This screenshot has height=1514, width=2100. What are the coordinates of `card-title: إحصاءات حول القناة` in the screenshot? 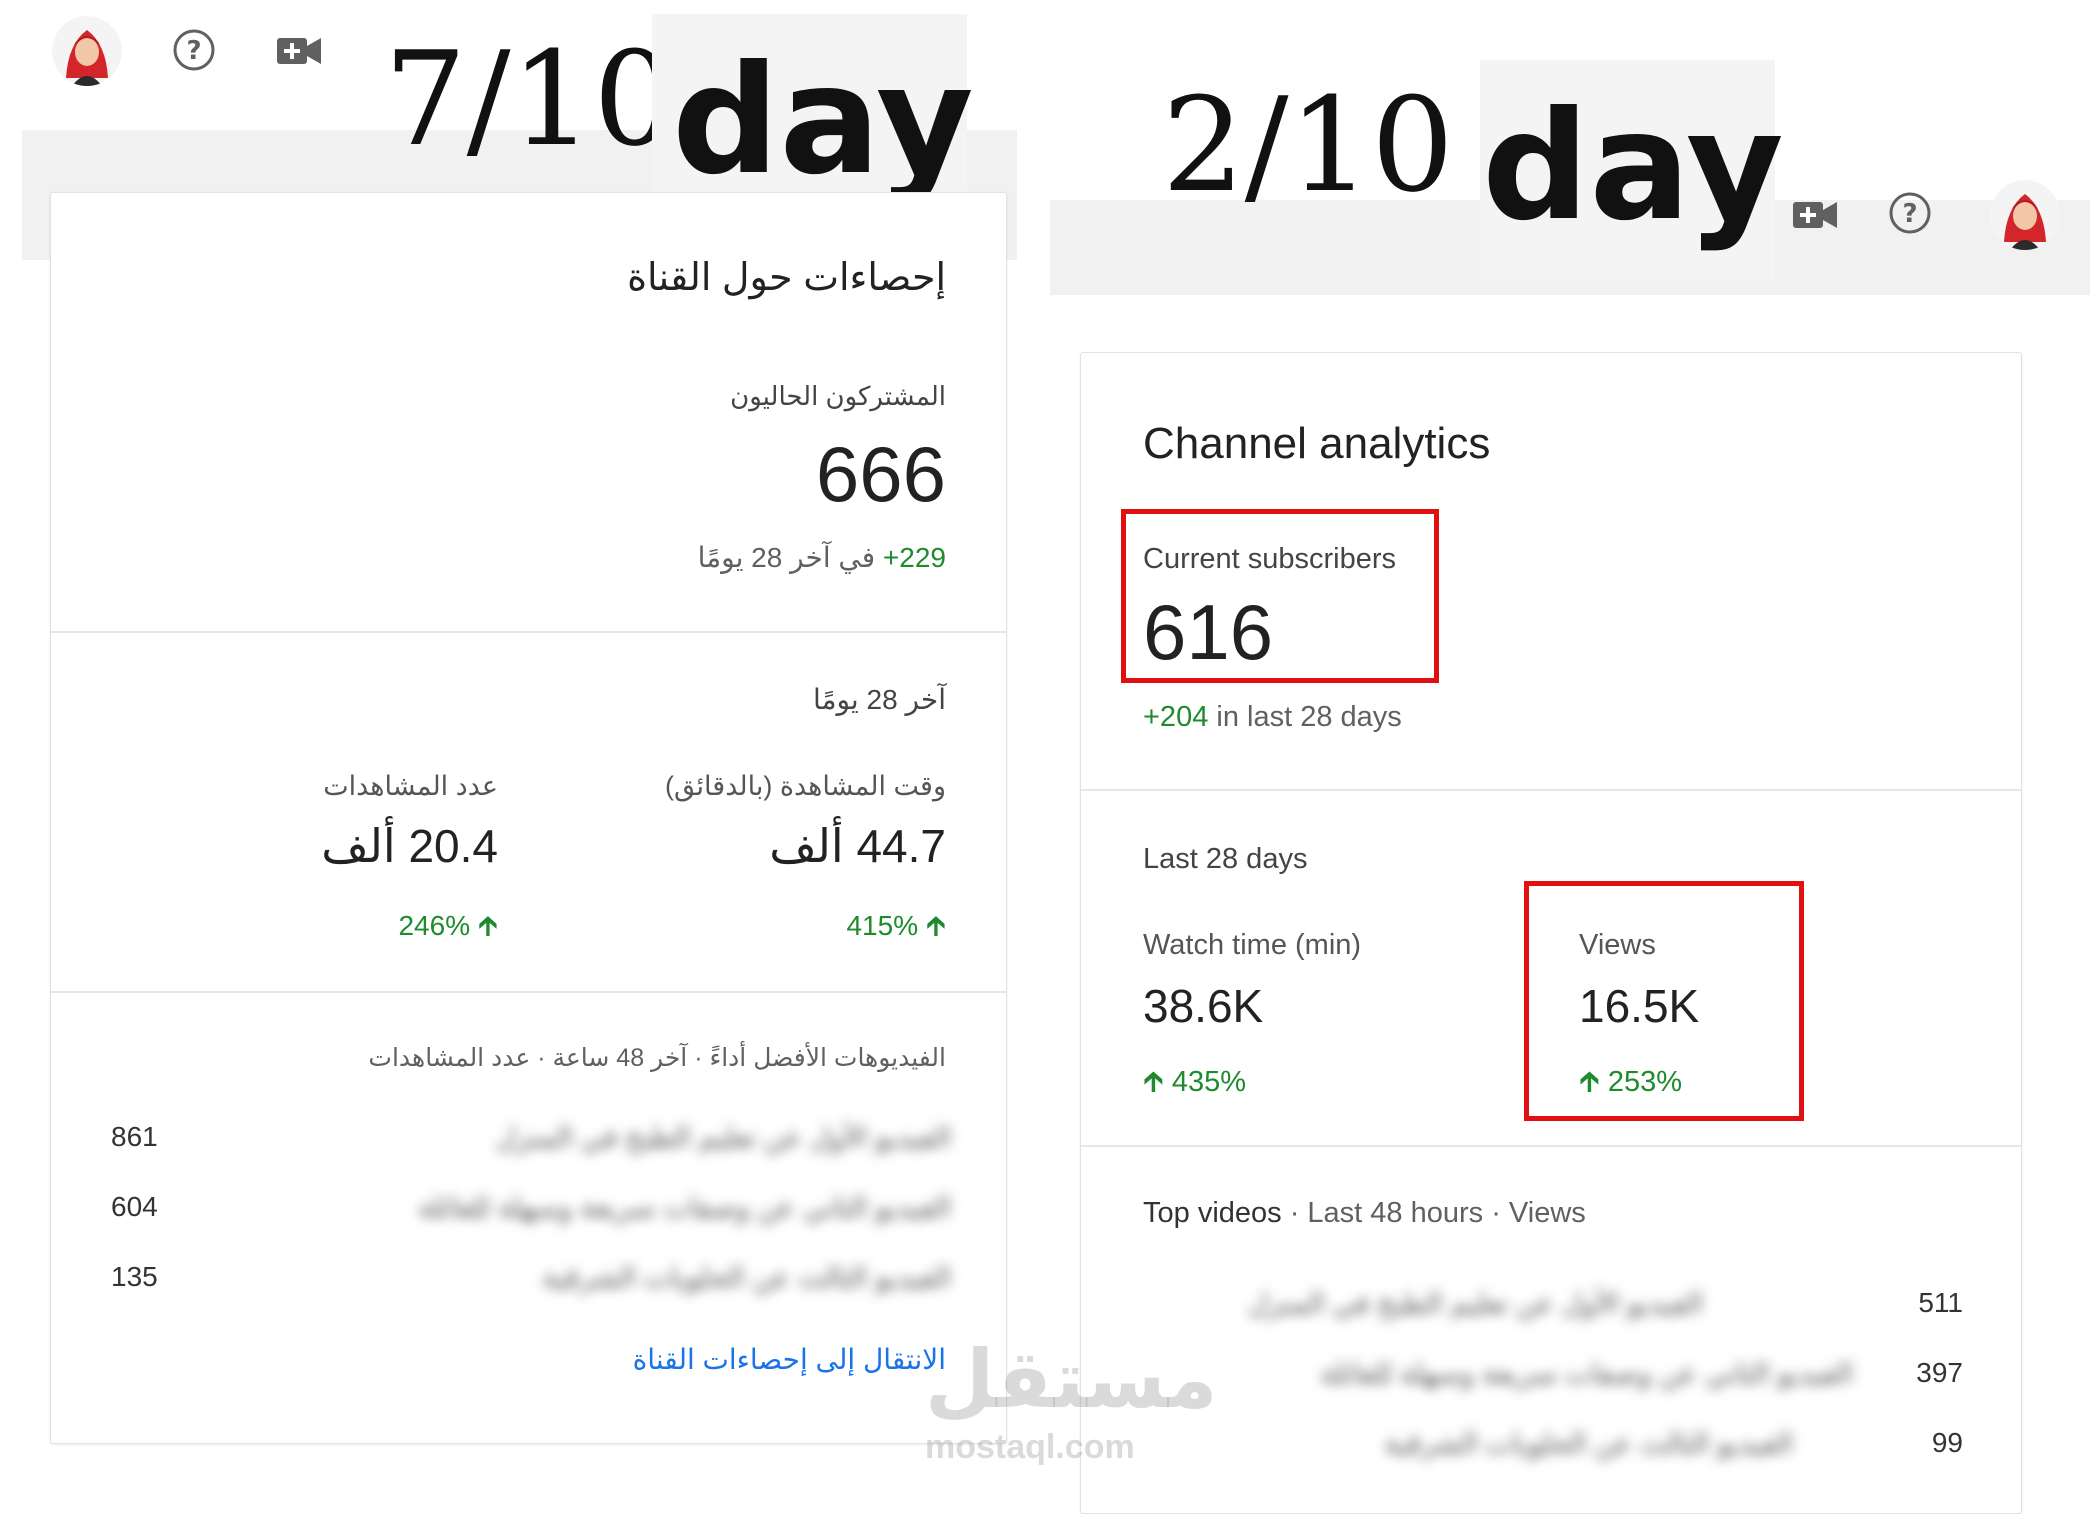 It's located at (786, 278).